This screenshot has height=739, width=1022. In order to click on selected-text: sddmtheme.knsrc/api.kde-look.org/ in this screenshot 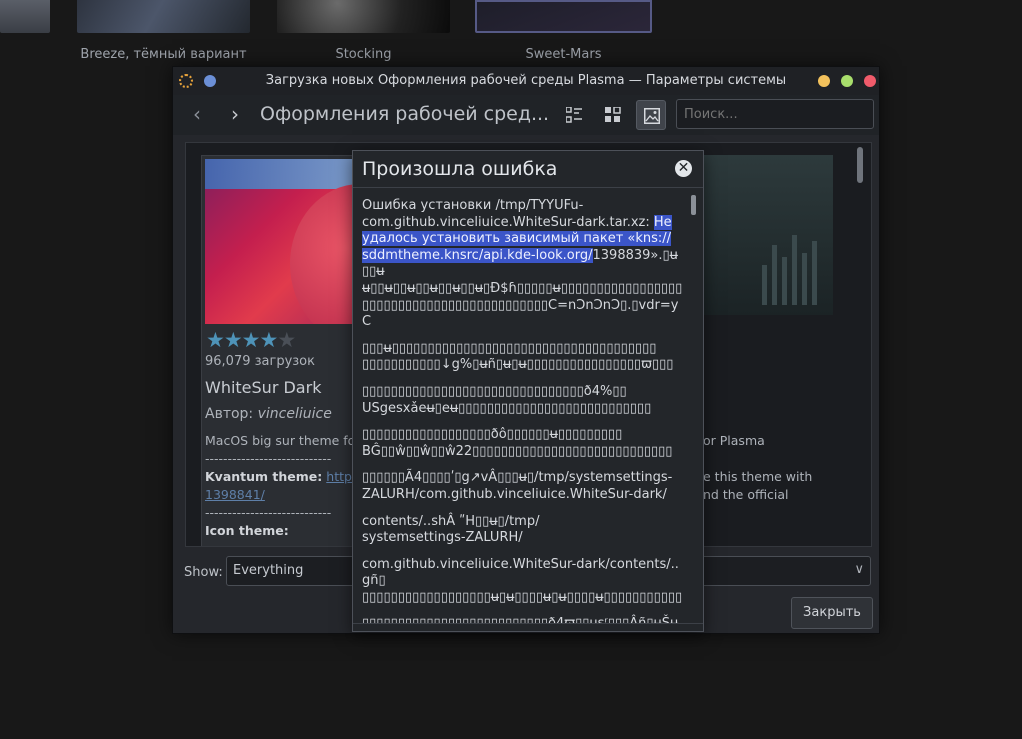, I will do `click(477, 255)`.